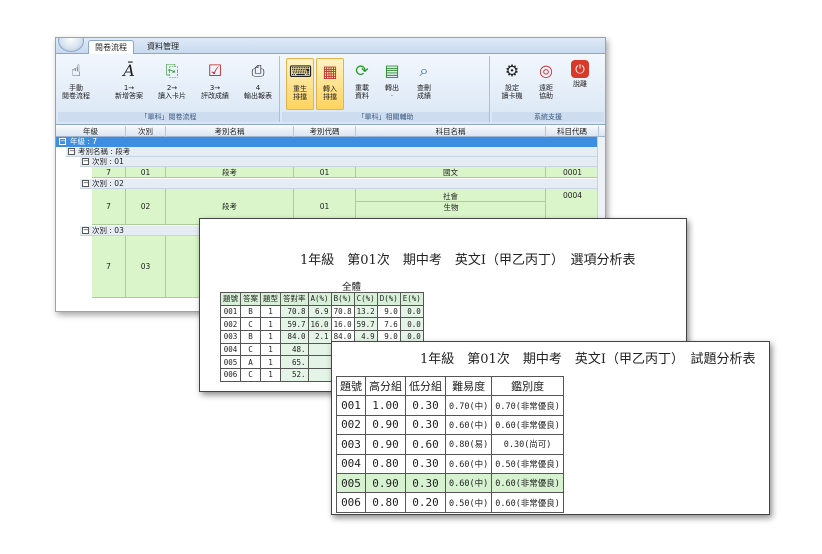  What do you see at coordinates (330, 84) in the screenshot?
I see `import-button: ▦ 轉入 排擋` at bounding box center [330, 84].